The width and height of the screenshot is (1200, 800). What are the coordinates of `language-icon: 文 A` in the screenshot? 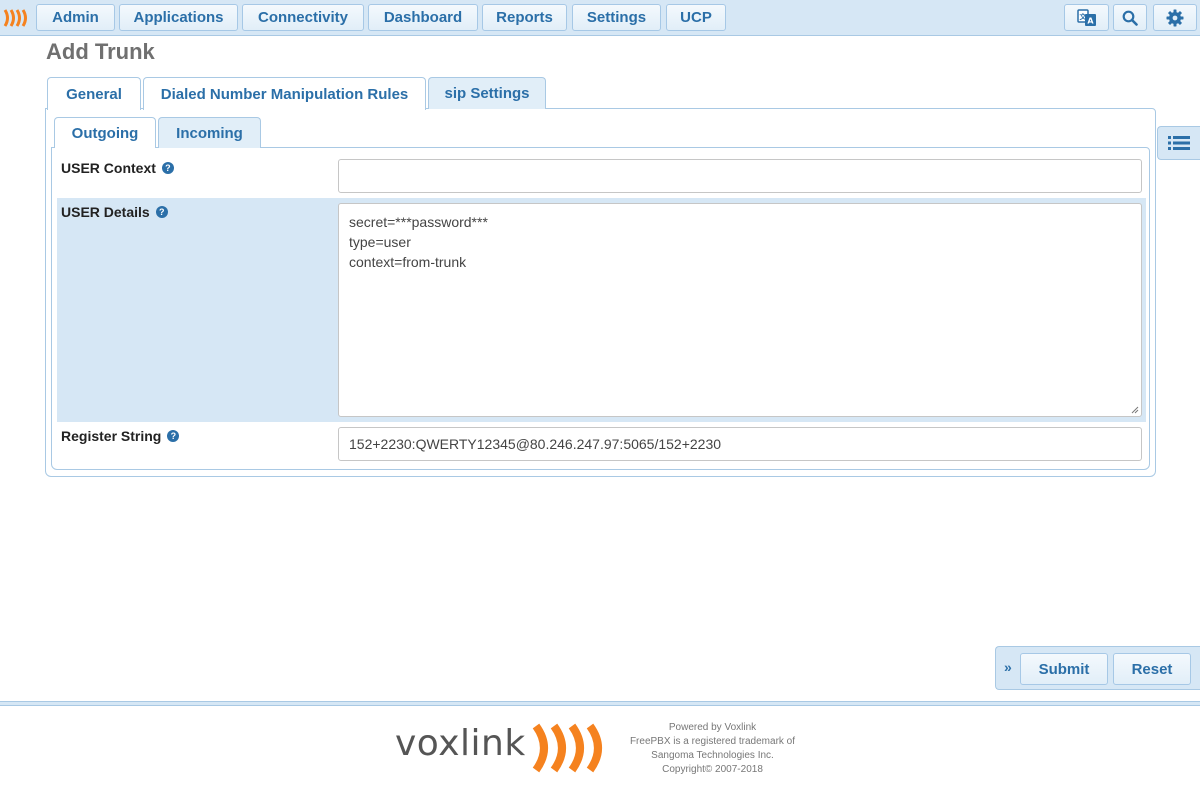 It's located at (1086, 17).